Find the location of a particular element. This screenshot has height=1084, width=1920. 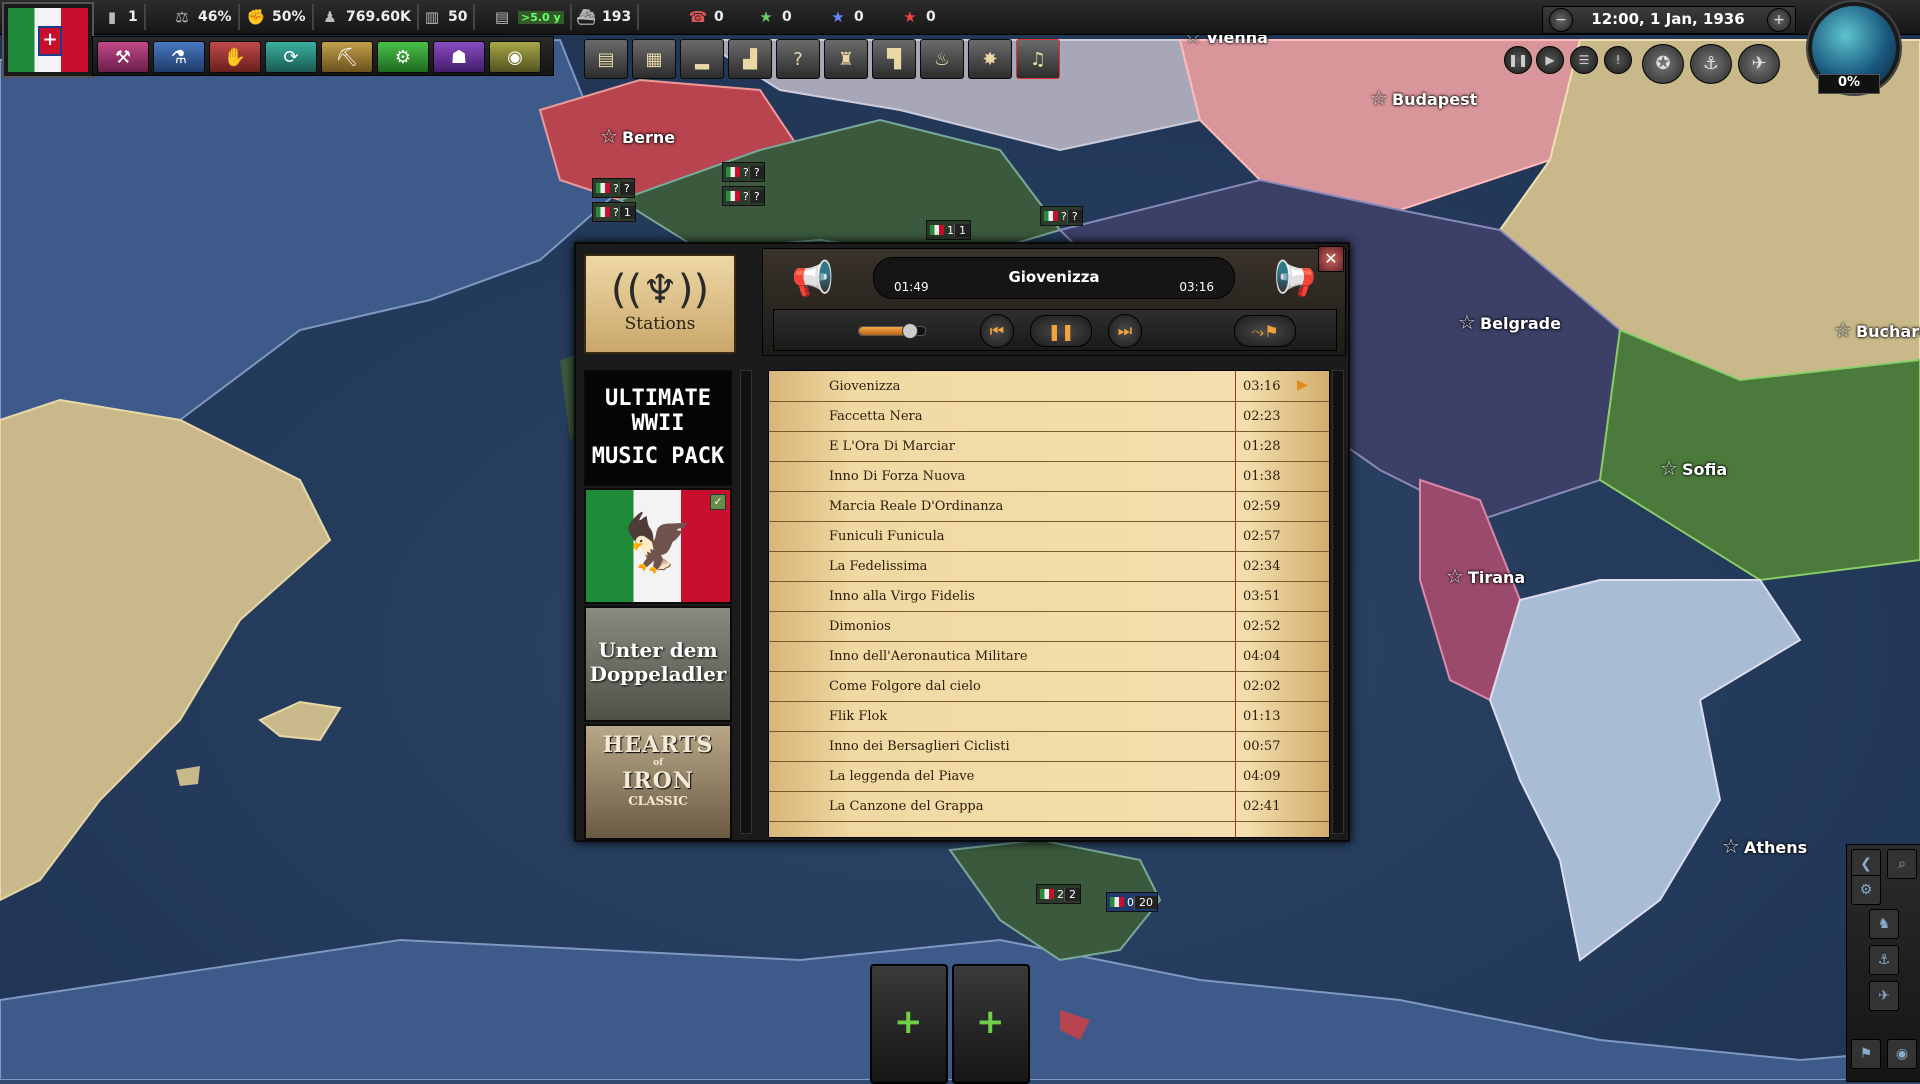

playlist-row: Flik Flok 01:13 is located at coordinates (1049, 716).